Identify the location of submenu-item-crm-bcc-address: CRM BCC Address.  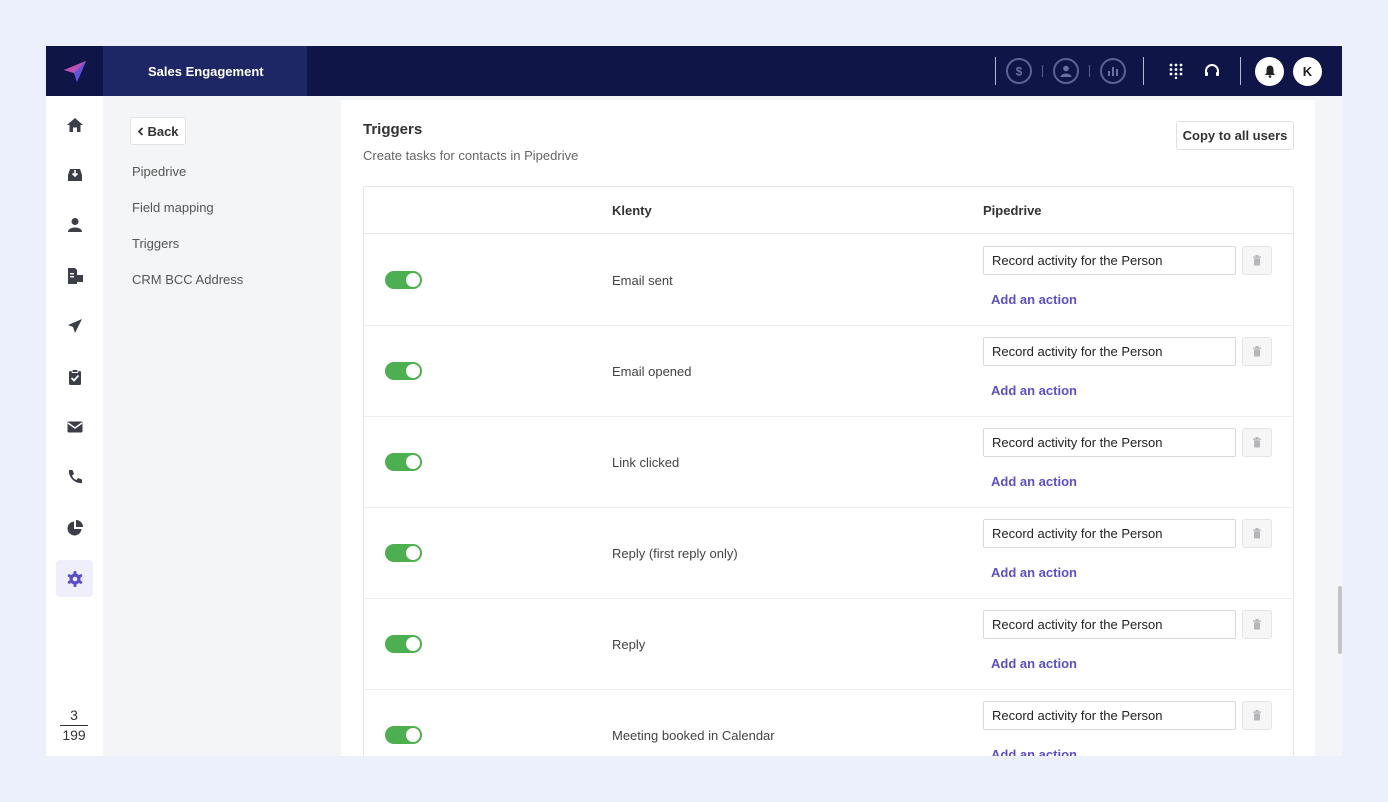
(187, 279).